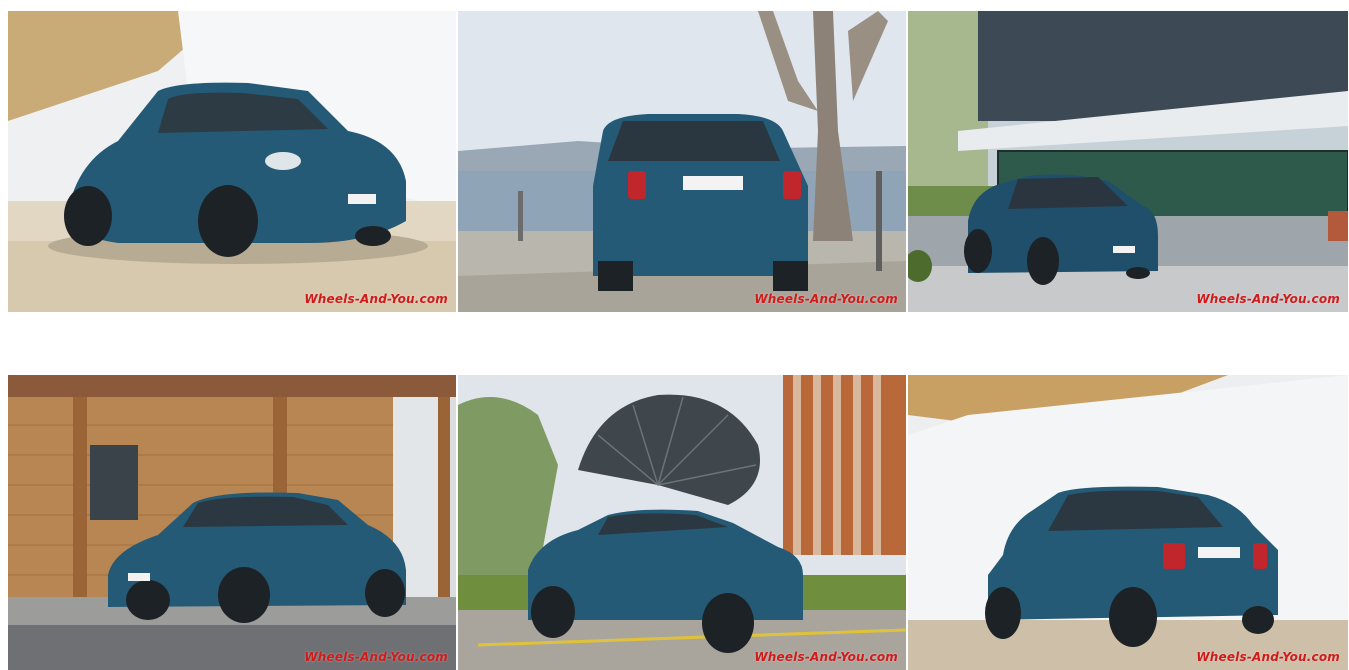 The height and width of the screenshot is (670, 1349). I want to click on car-rear-lake-image, so click(682, 161).